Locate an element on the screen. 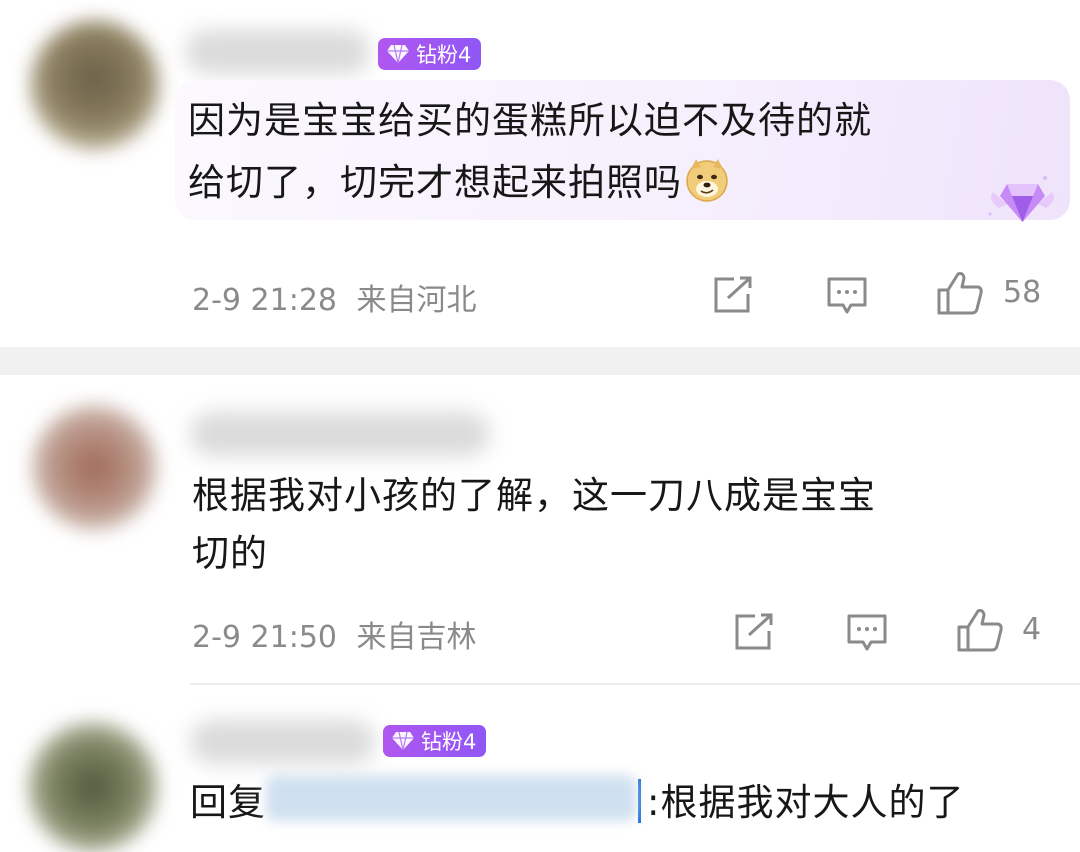 This screenshot has height=852, width=1080. comment-meta: 2-9 21:28 来自河北 is located at coordinates (334, 297).